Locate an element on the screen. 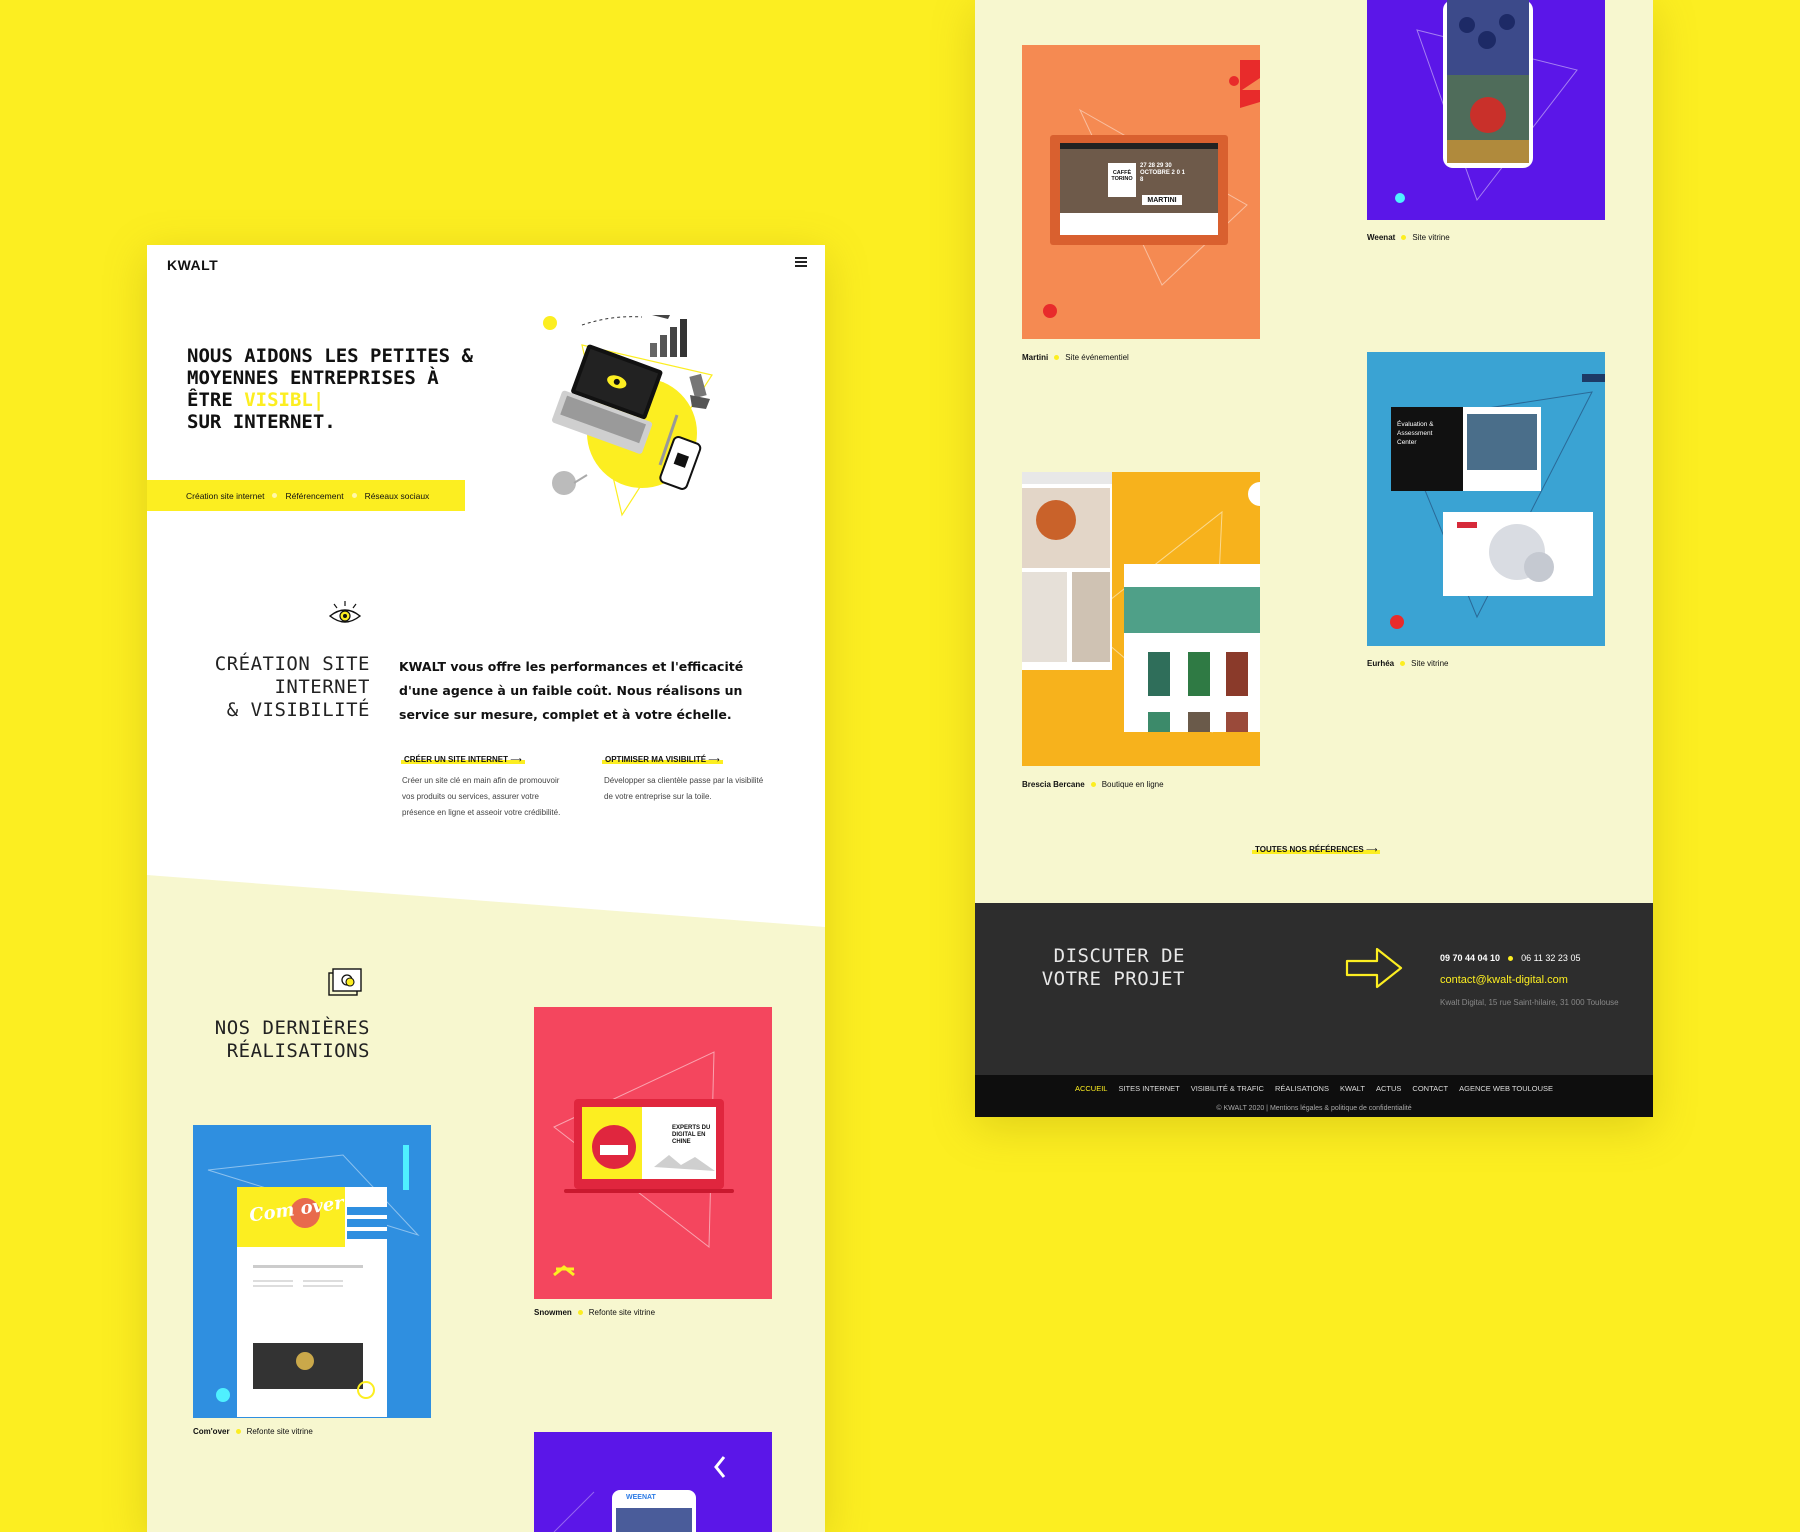 The height and width of the screenshot is (1532, 1800). weenat-card is located at coordinates (1486, 110).